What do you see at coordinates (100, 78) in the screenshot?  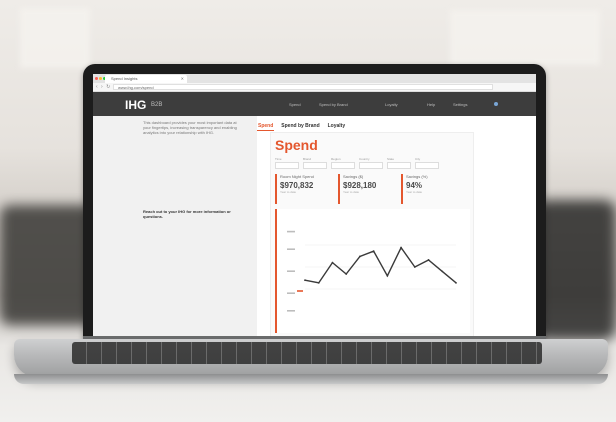 I see `minimize-dot-icon` at bounding box center [100, 78].